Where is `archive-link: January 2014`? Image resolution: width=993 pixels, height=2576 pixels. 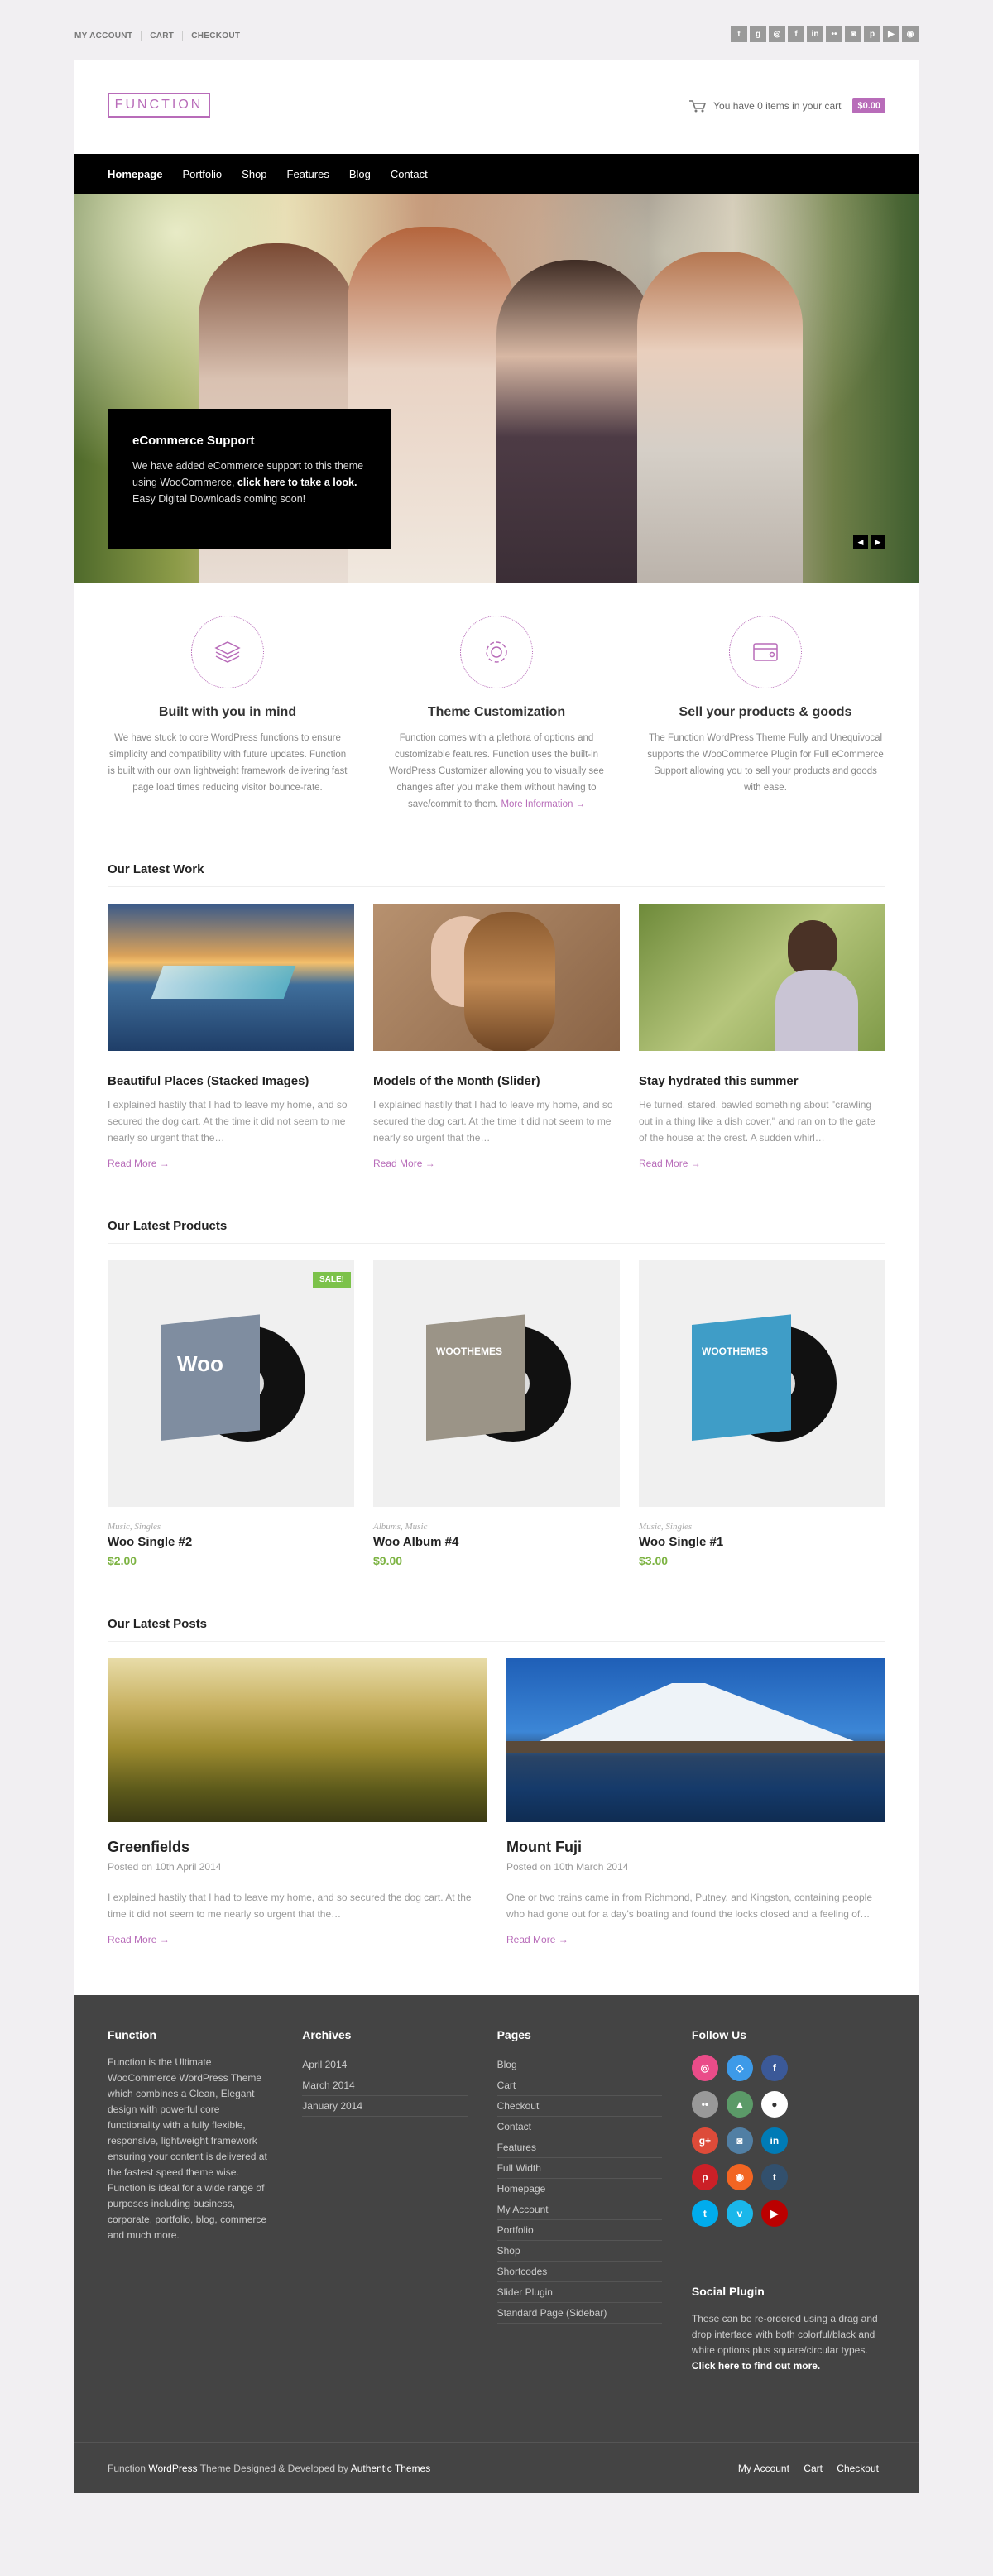 archive-link: January 2014 is located at coordinates (385, 2107).